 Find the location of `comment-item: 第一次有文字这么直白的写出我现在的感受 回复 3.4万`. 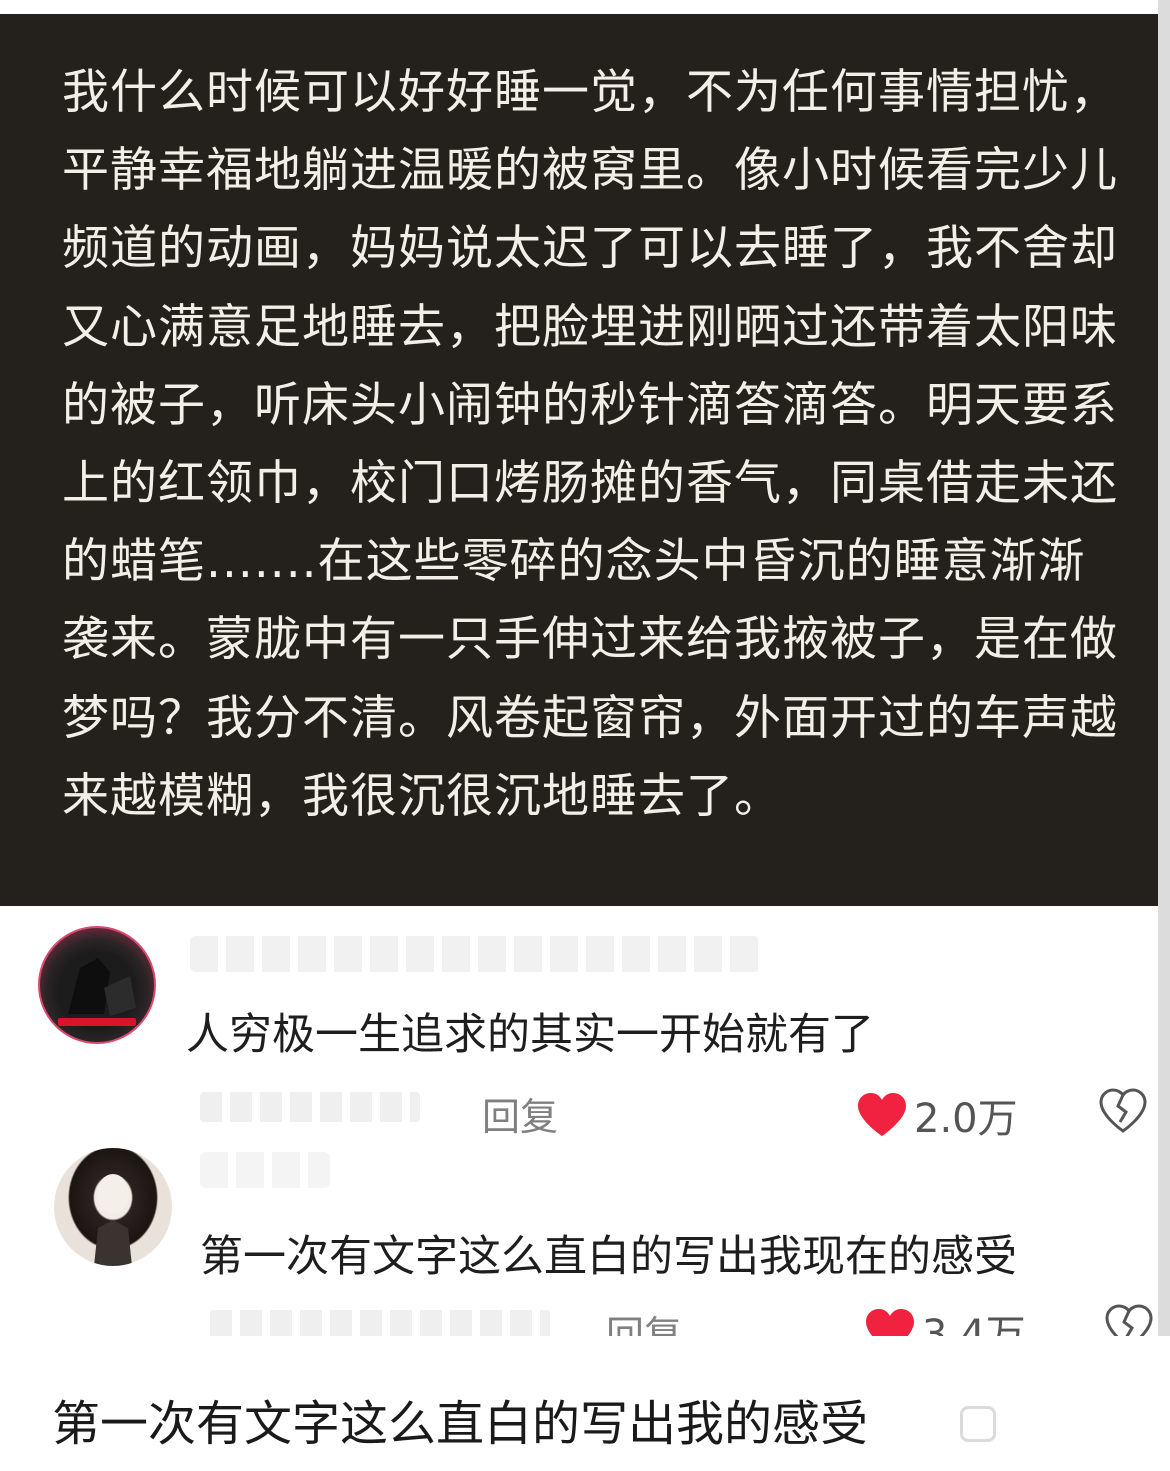

comment-item: 第一次有文字这么直白的写出我现在的感受 回复 3.4万 is located at coordinates (579, 1237).